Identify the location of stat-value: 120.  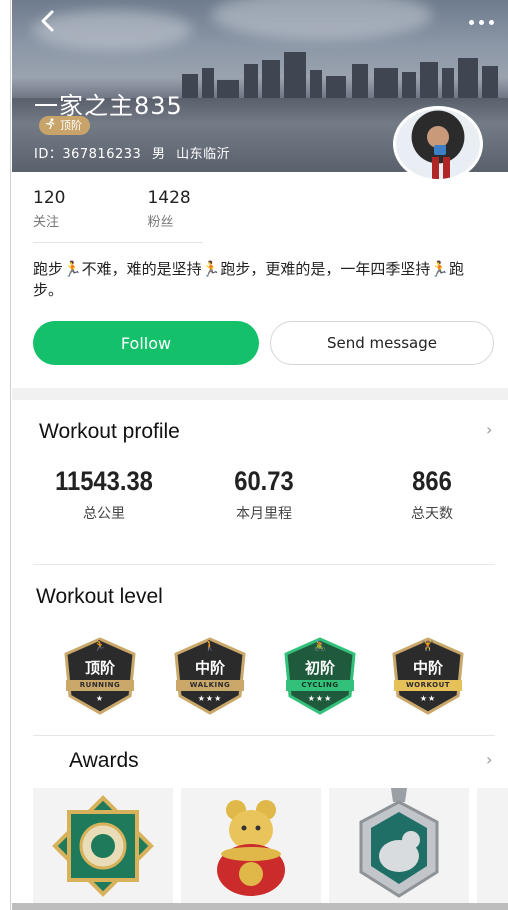
(49, 198).